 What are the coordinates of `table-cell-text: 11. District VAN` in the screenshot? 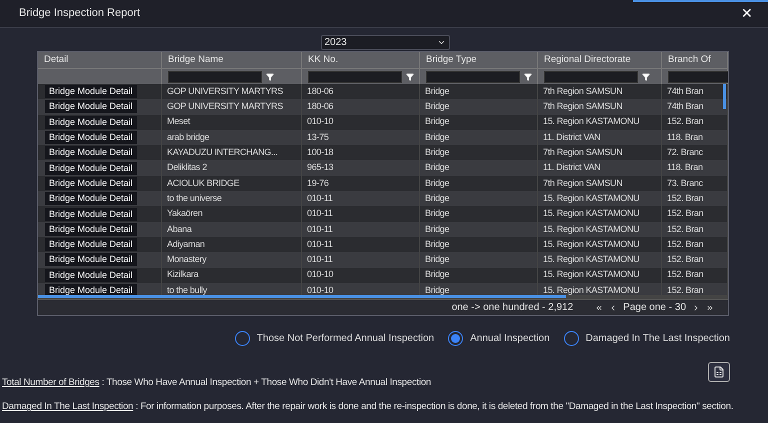 It's located at (571, 137).